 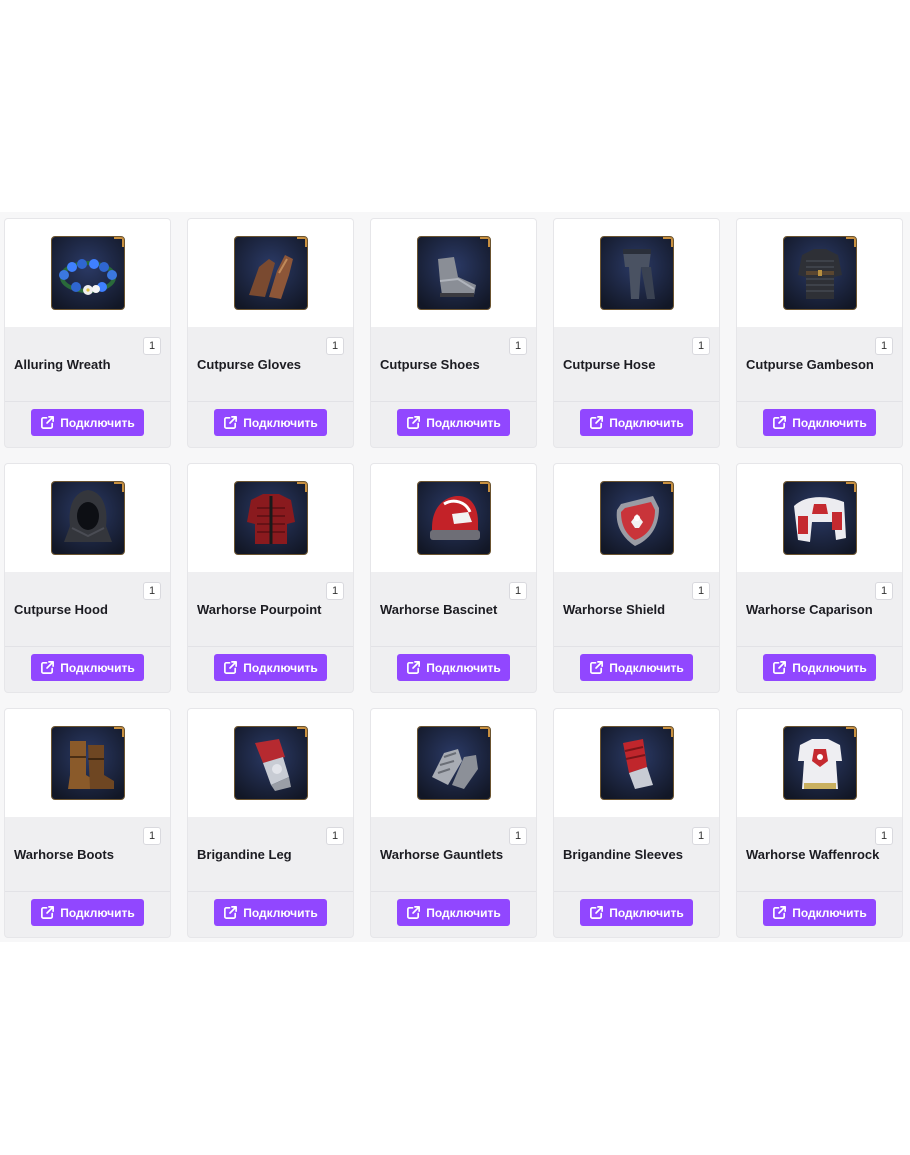 I want to click on item-card-9: 1 Warhorse Shield Подключить, so click(x=636, y=578).